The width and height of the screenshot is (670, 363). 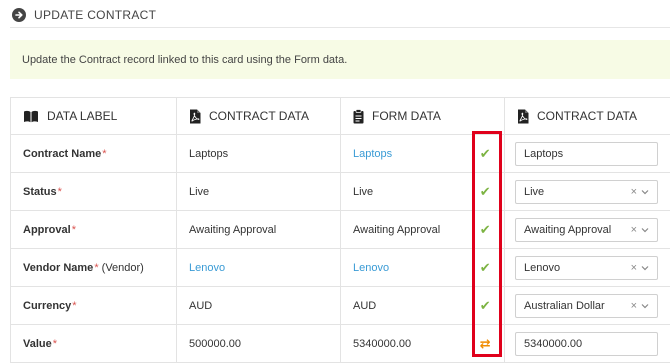 What do you see at coordinates (371, 268) in the screenshot?
I see `form-value-link: Lenovo` at bounding box center [371, 268].